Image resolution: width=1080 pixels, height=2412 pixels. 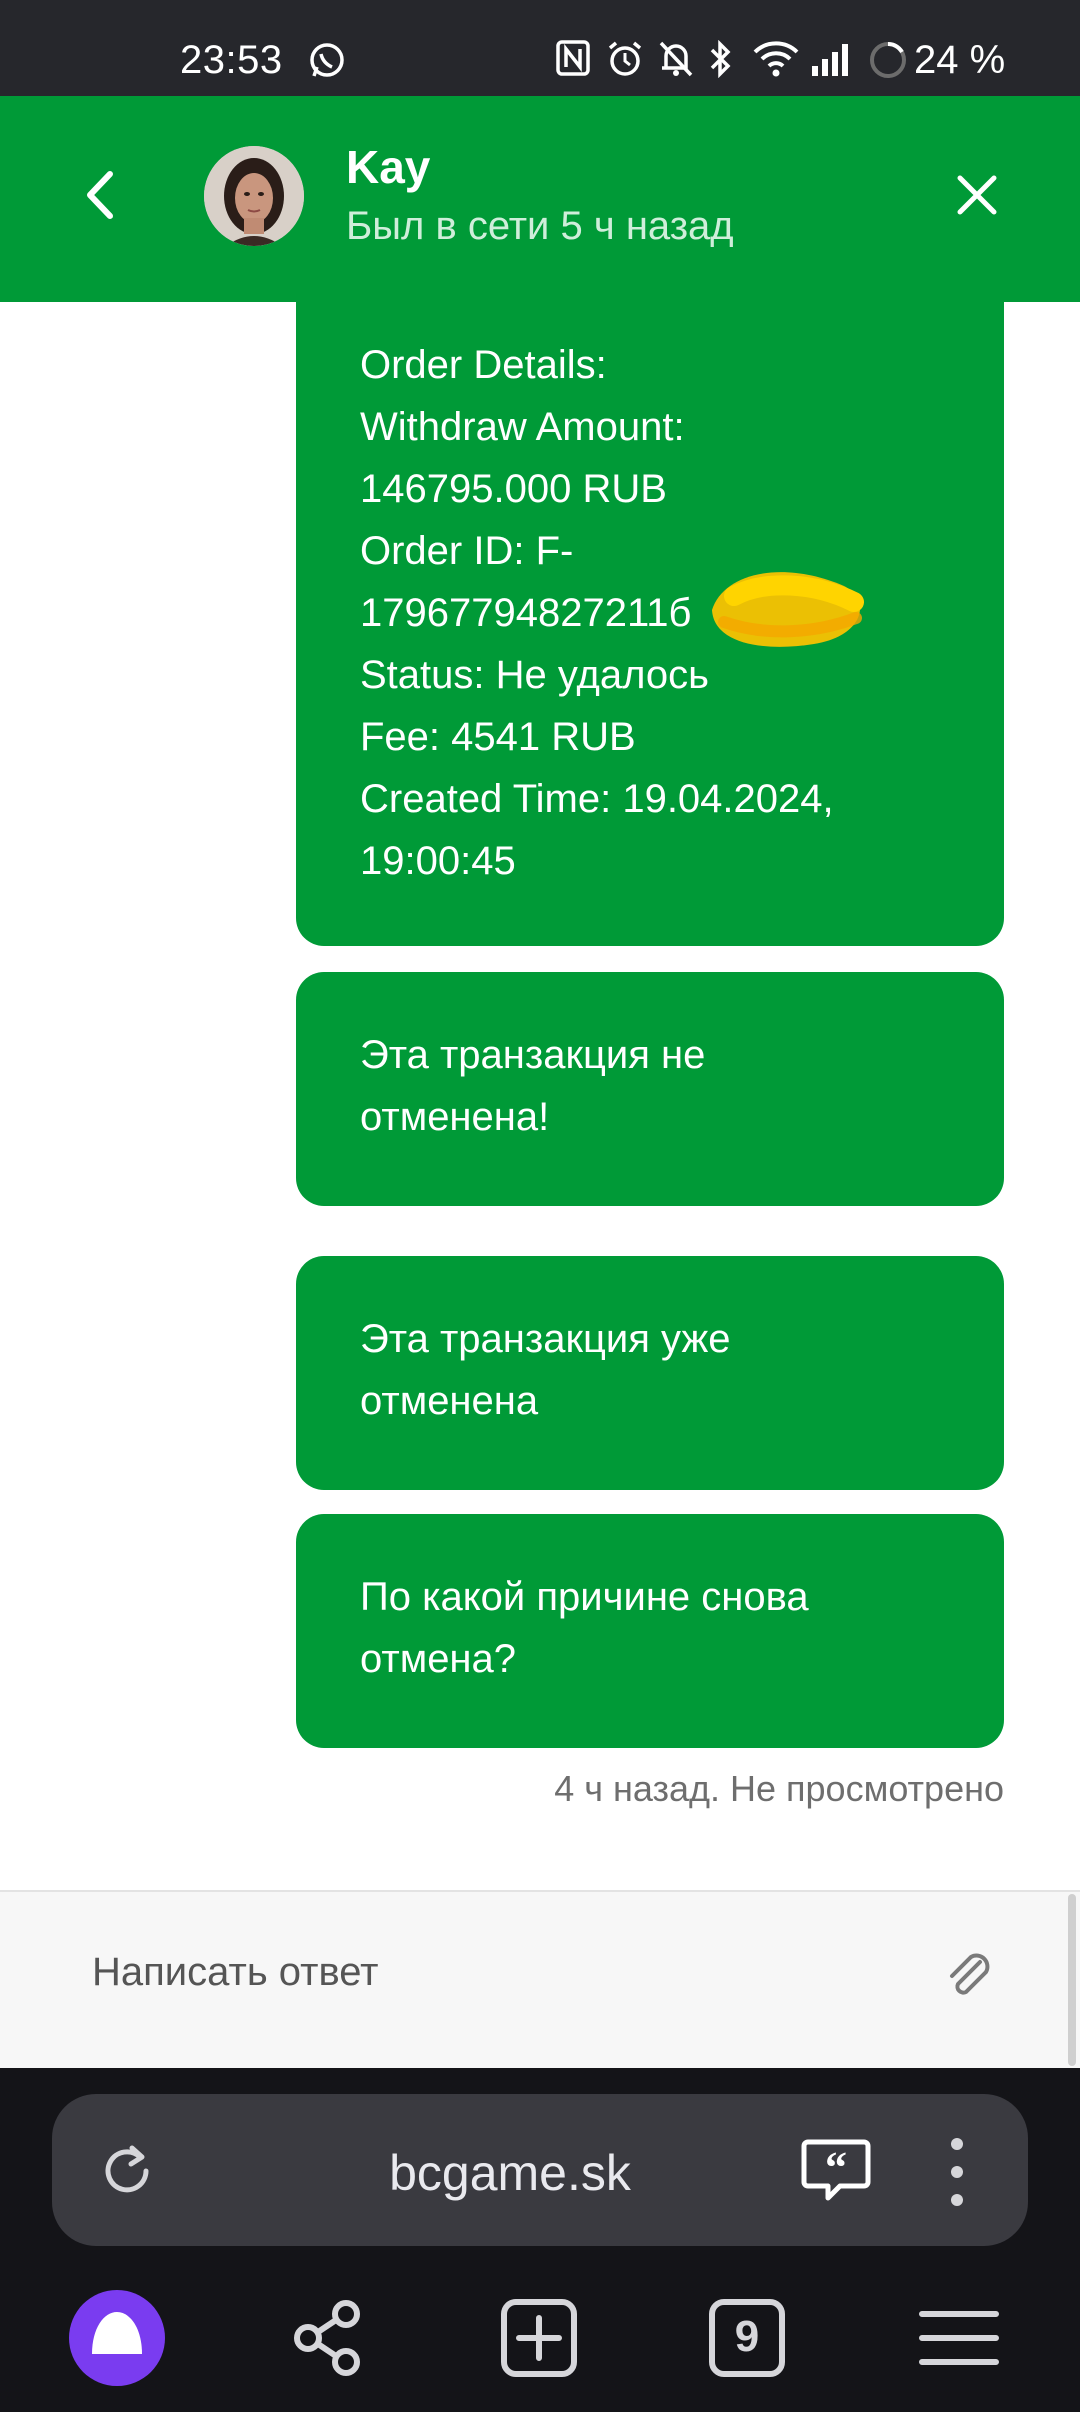 I want to click on message-line: Created Time: 19.04.2024,, so click(x=597, y=799).